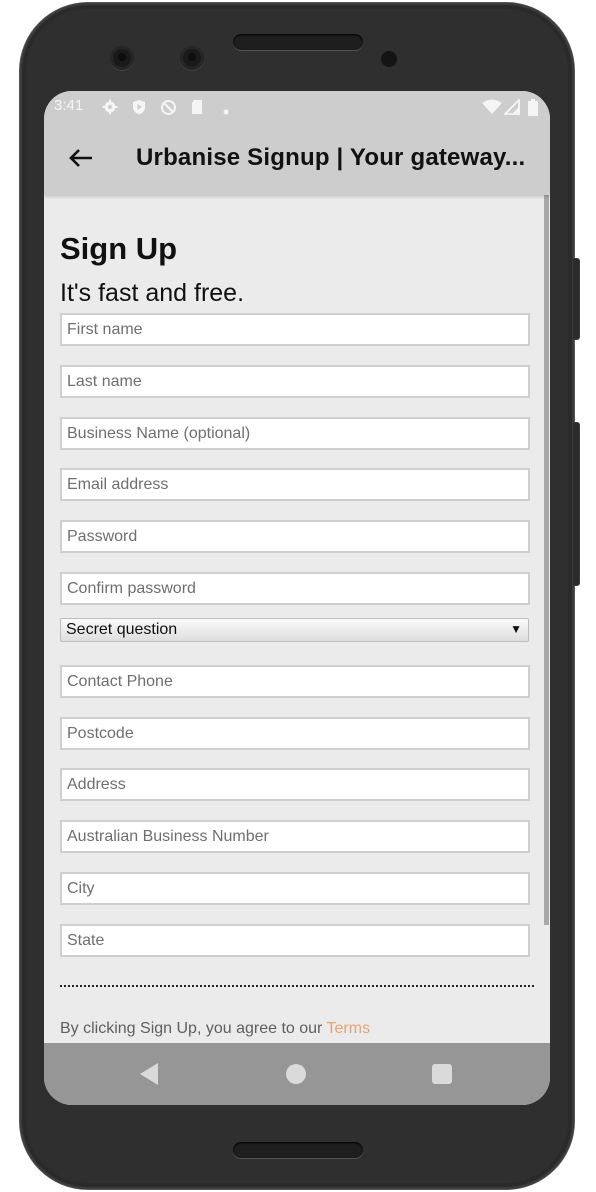 Image resolution: width=596 pixels, height=1192 pixels. I want to click on business-name-input, so click(295, 433).